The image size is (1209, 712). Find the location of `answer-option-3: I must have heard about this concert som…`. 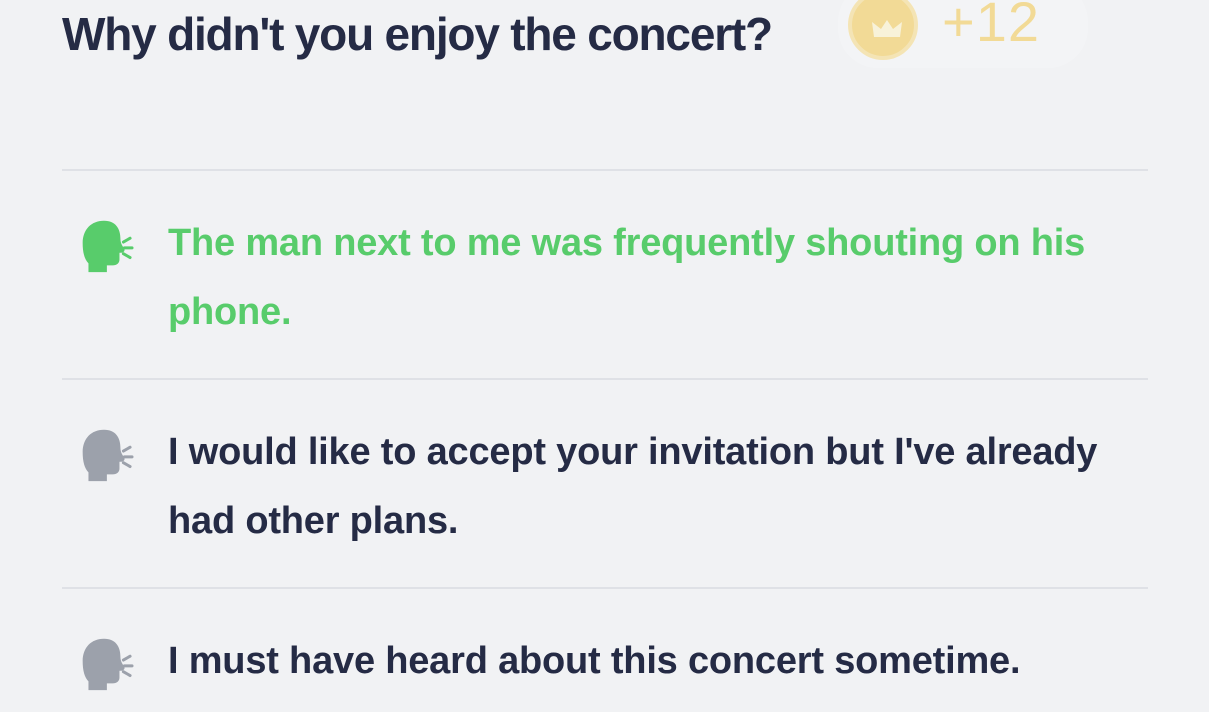

answer-option-3: I must have heard about this concert som… is located at coordinates (605, 661).